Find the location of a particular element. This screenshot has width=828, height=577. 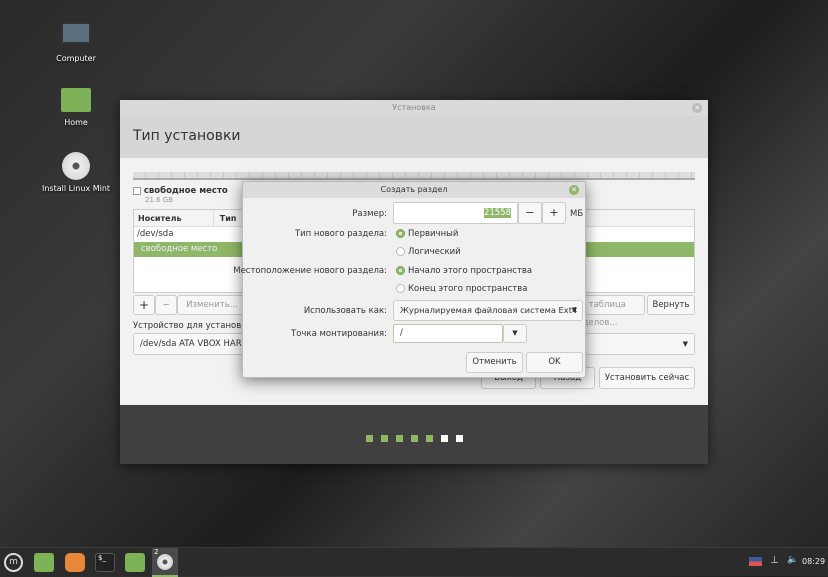

network-icon: ⊥ is located at coordinates (774, 560).